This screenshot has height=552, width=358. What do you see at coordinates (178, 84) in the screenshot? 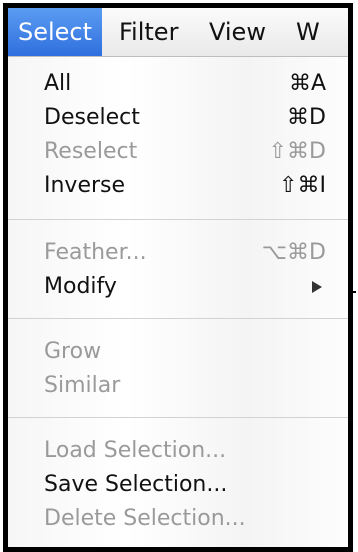
I see `menu-item-all: All ⌘A` at bounding box center [178, 84].